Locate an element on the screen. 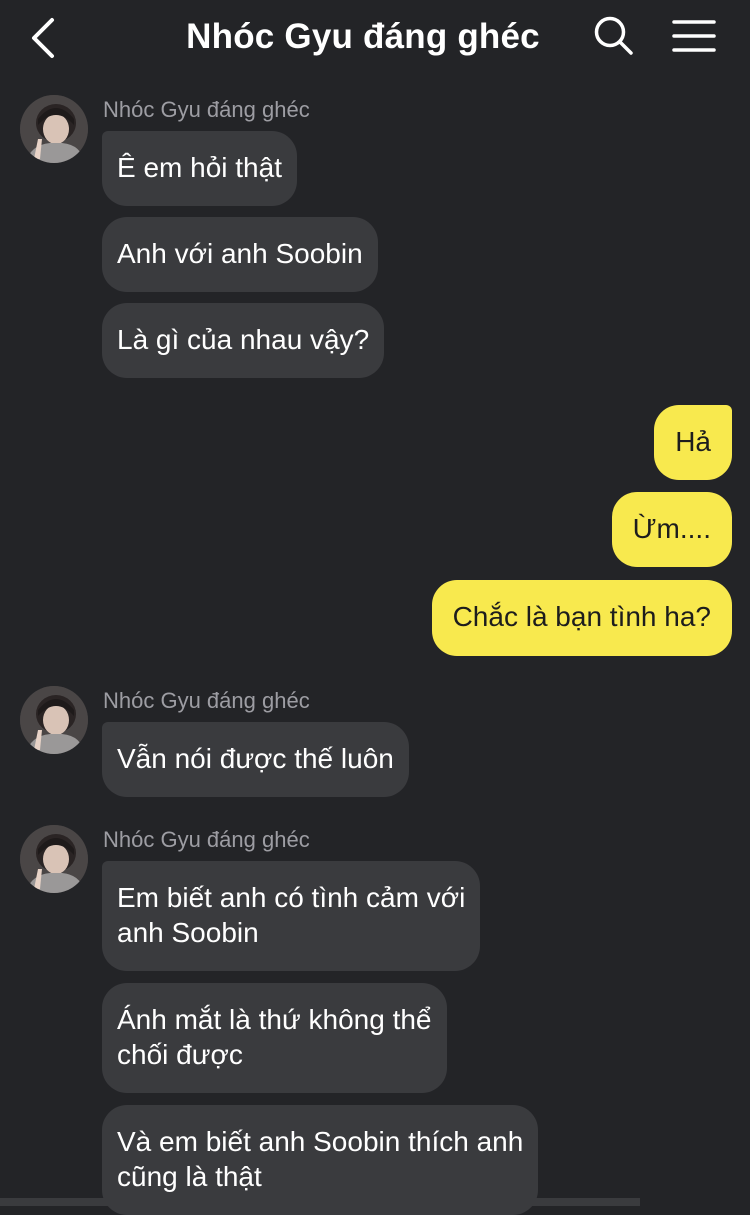 The width and height of the screenshot is (750, 1215). incoming-message: Anh với anh Soobin is located at coordinates (240, 254).